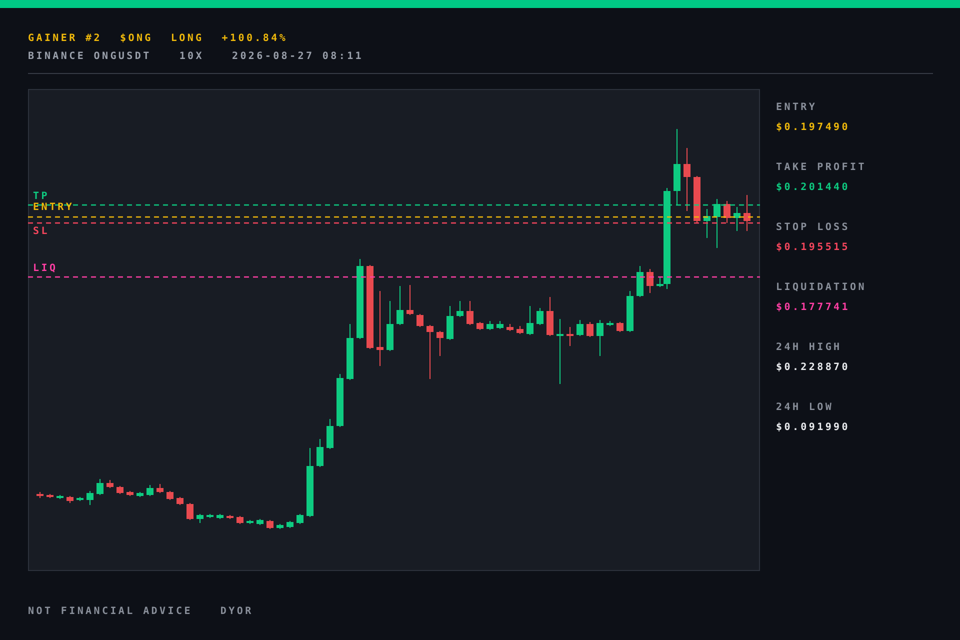 The width and height of the screenshot is (960, 640). Describe the element at coordinates (110, 612) in the screenshot. I see `disclaimer-text: NOT FINANCIAL ADVICE` at that location.